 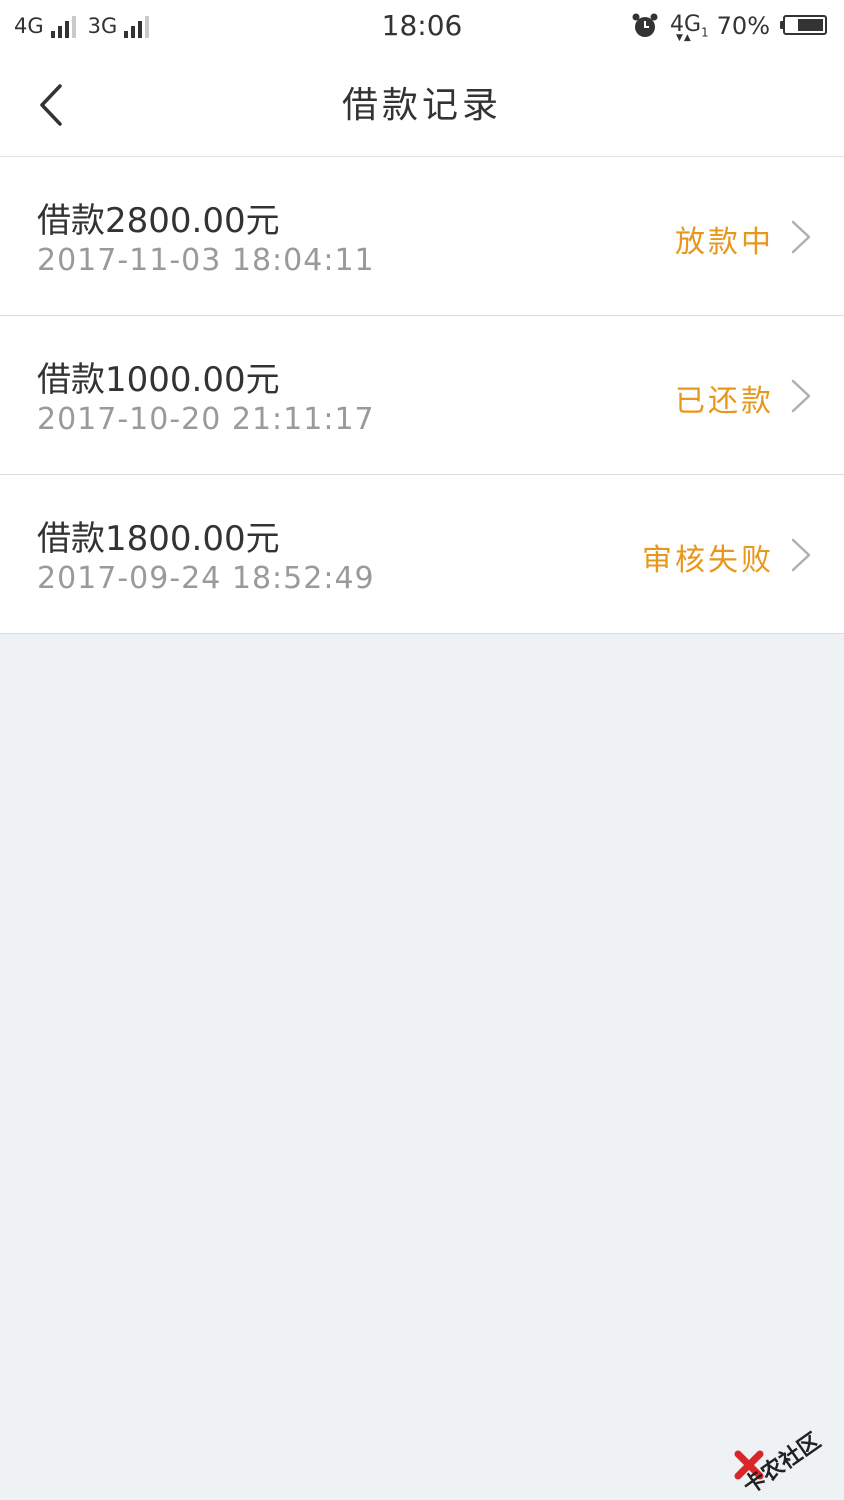 What do you see at coordinates (422, 28) in the screenshot?
I see `status-bar: 4G 3G 18:06 4G1 ▼▲ 70%` at bounding box center [422, 28].